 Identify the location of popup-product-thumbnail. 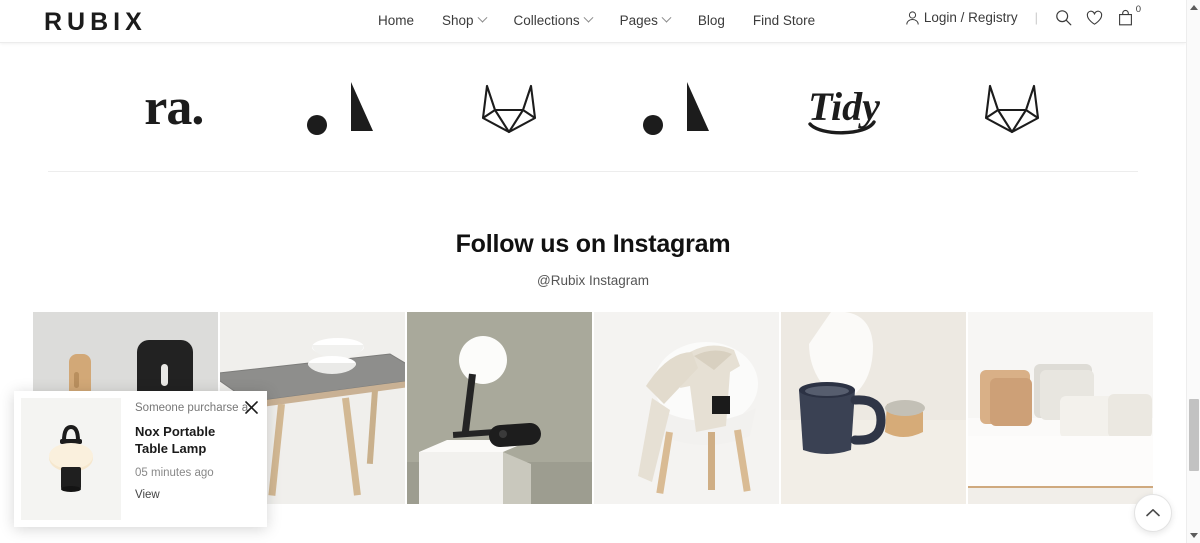
(71, 459).